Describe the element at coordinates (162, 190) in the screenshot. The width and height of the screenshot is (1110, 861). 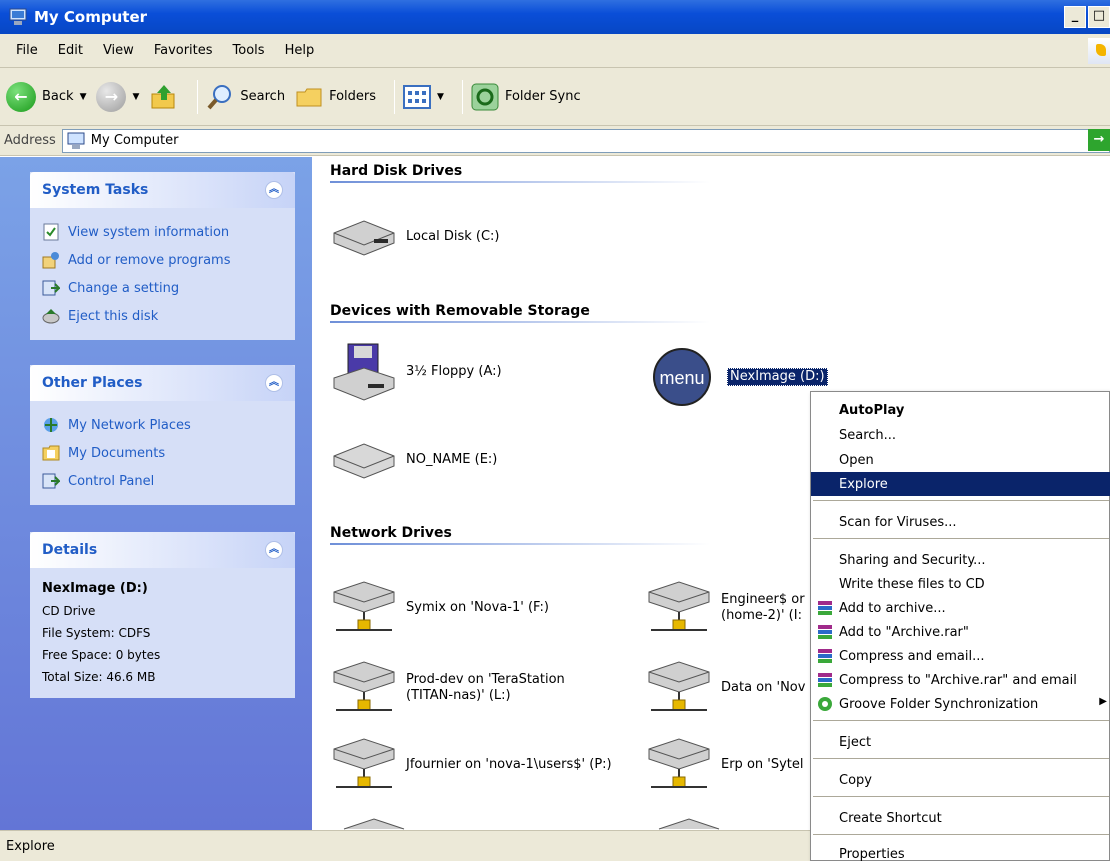
I see `system-tasks-header: System Tasks ︽` at that location.